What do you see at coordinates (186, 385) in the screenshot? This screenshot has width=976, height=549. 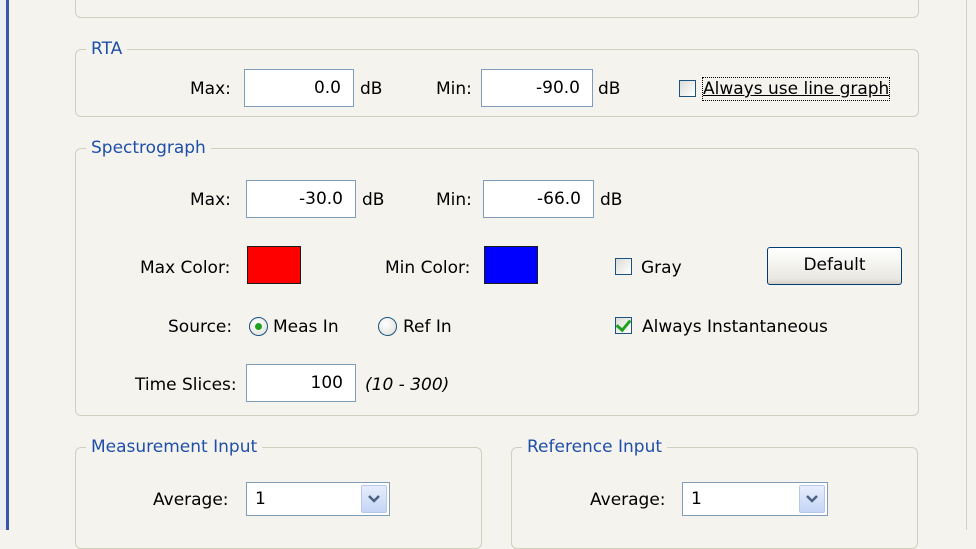 I see `time-slices-label: Time Slices:` at bounding box center [186, 385].